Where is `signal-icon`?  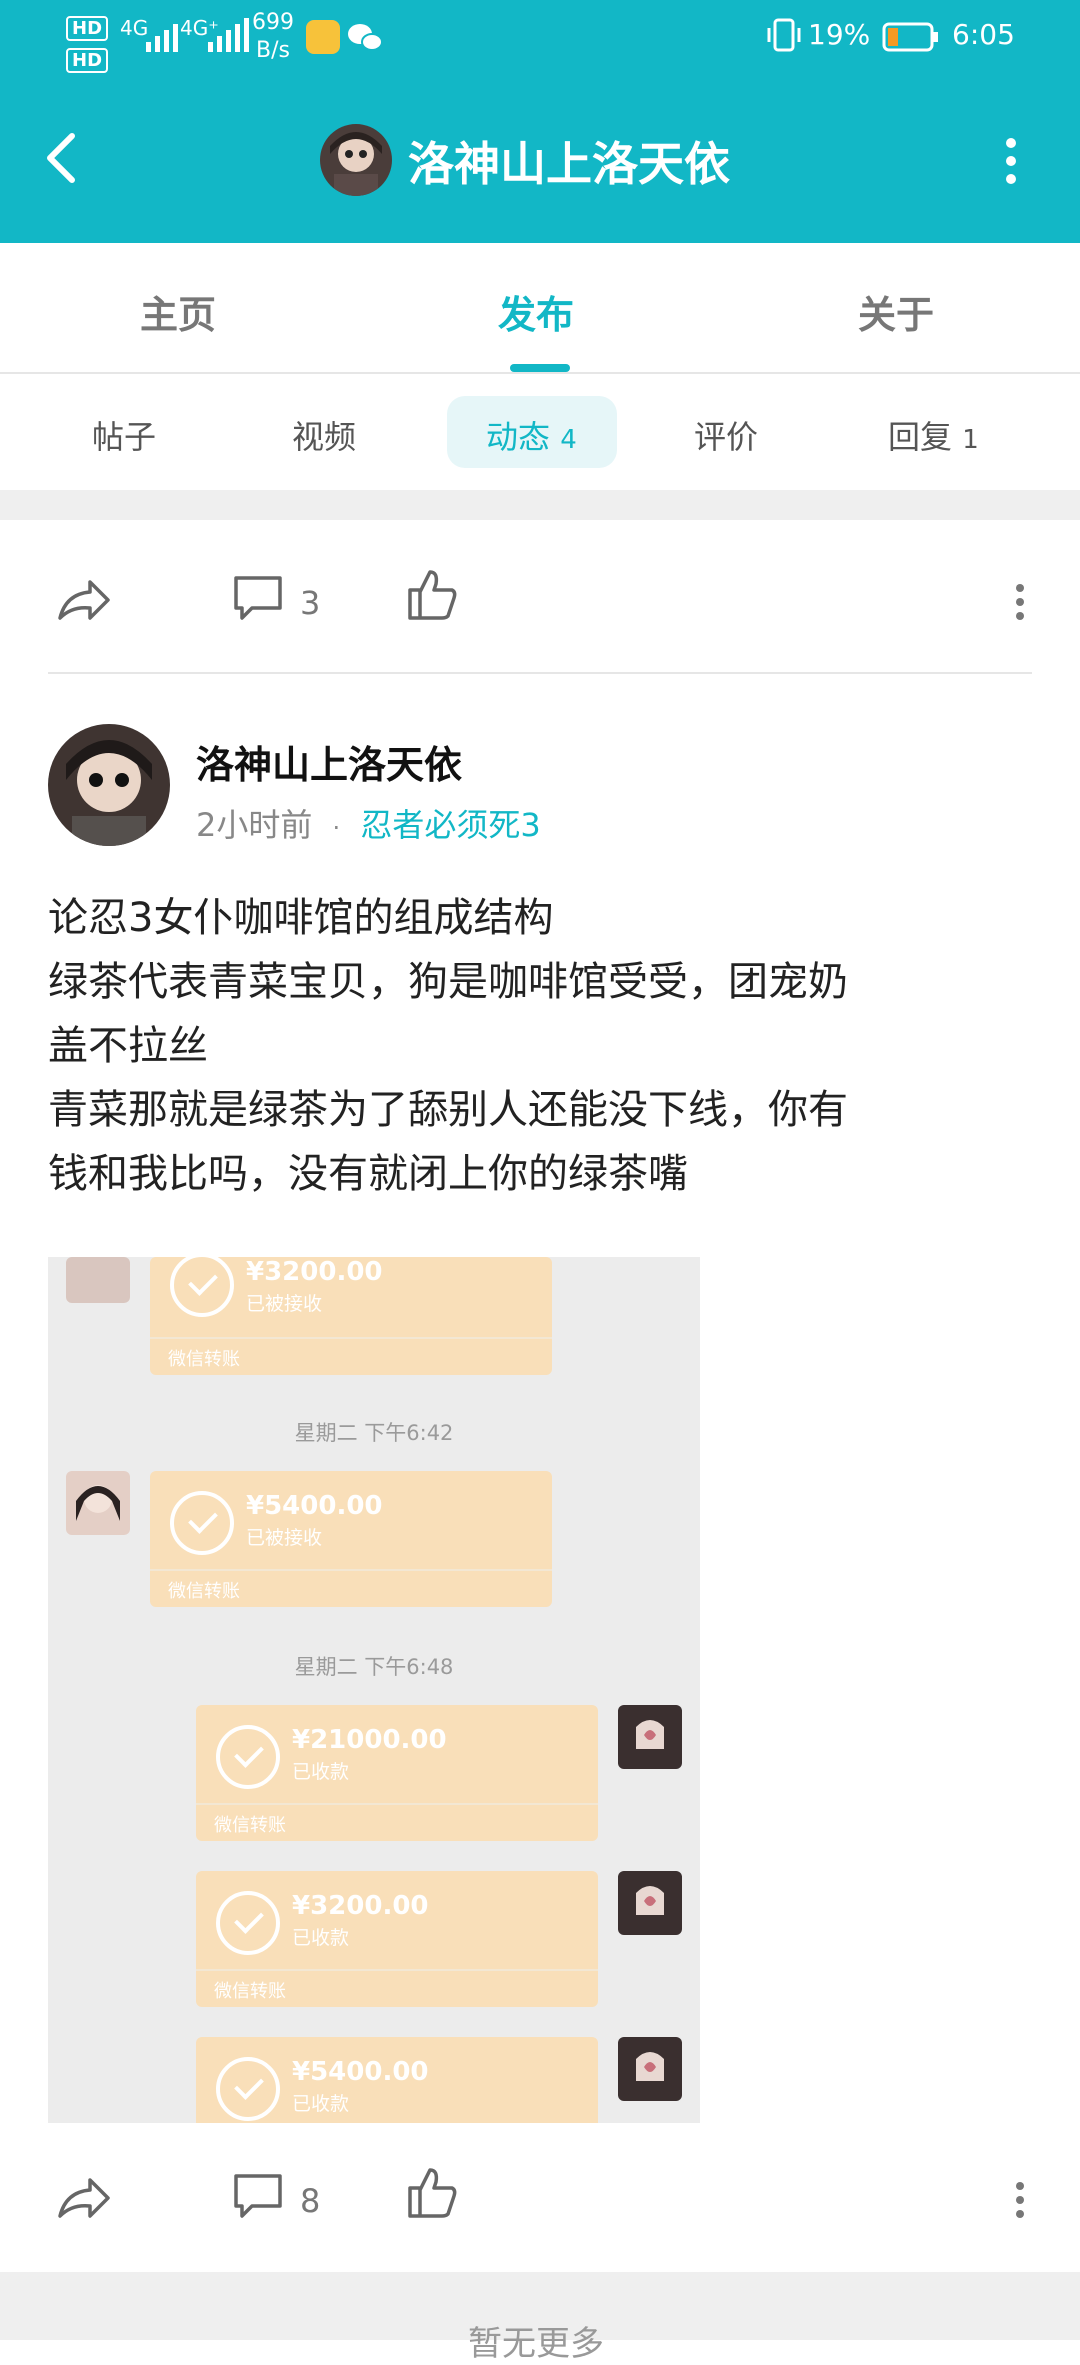
signal-icon is located at coordinates (164, 39).